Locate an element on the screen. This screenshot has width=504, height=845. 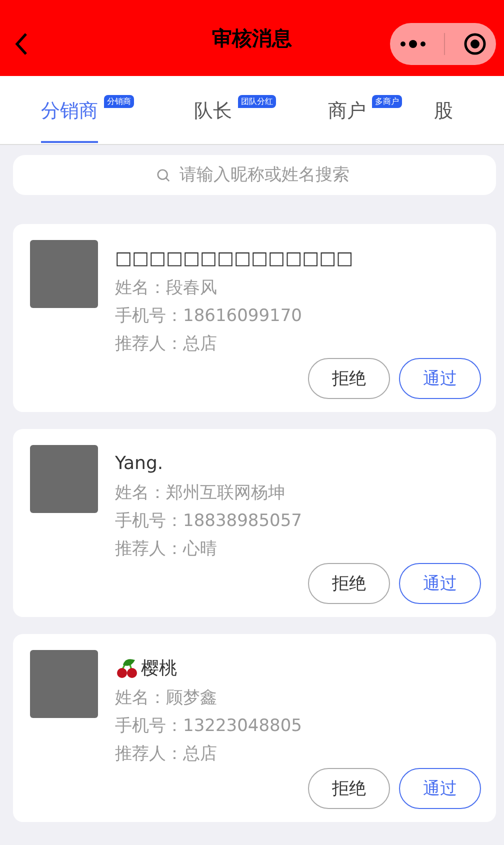
tab-badge: 分销商 is located at coordinates (119, 101).